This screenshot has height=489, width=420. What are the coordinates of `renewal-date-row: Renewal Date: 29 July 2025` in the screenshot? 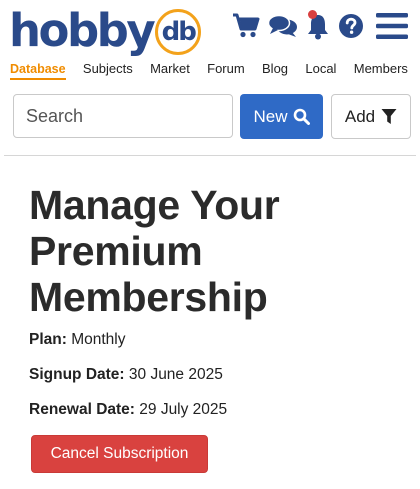 It's located at (128, 410).